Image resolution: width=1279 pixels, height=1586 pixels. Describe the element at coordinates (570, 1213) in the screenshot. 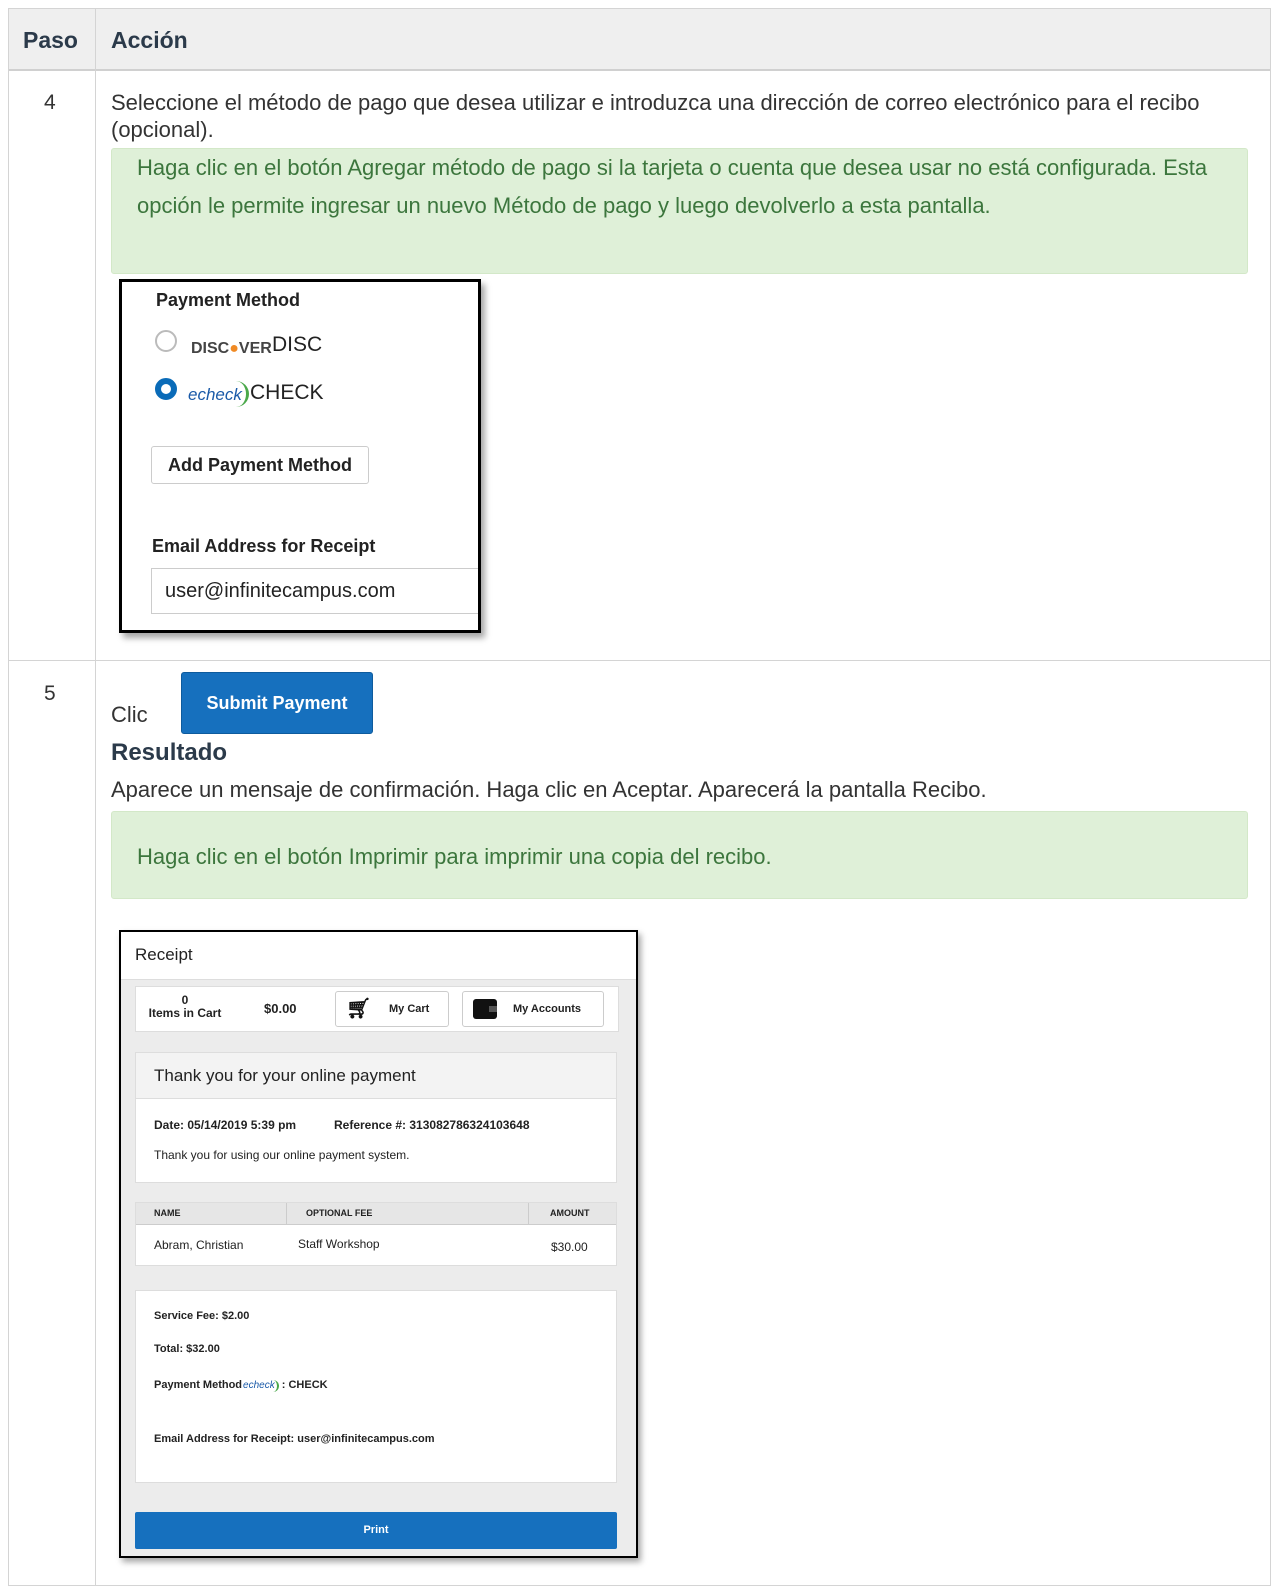

I see `col-amount: AMOUNT` at that location.